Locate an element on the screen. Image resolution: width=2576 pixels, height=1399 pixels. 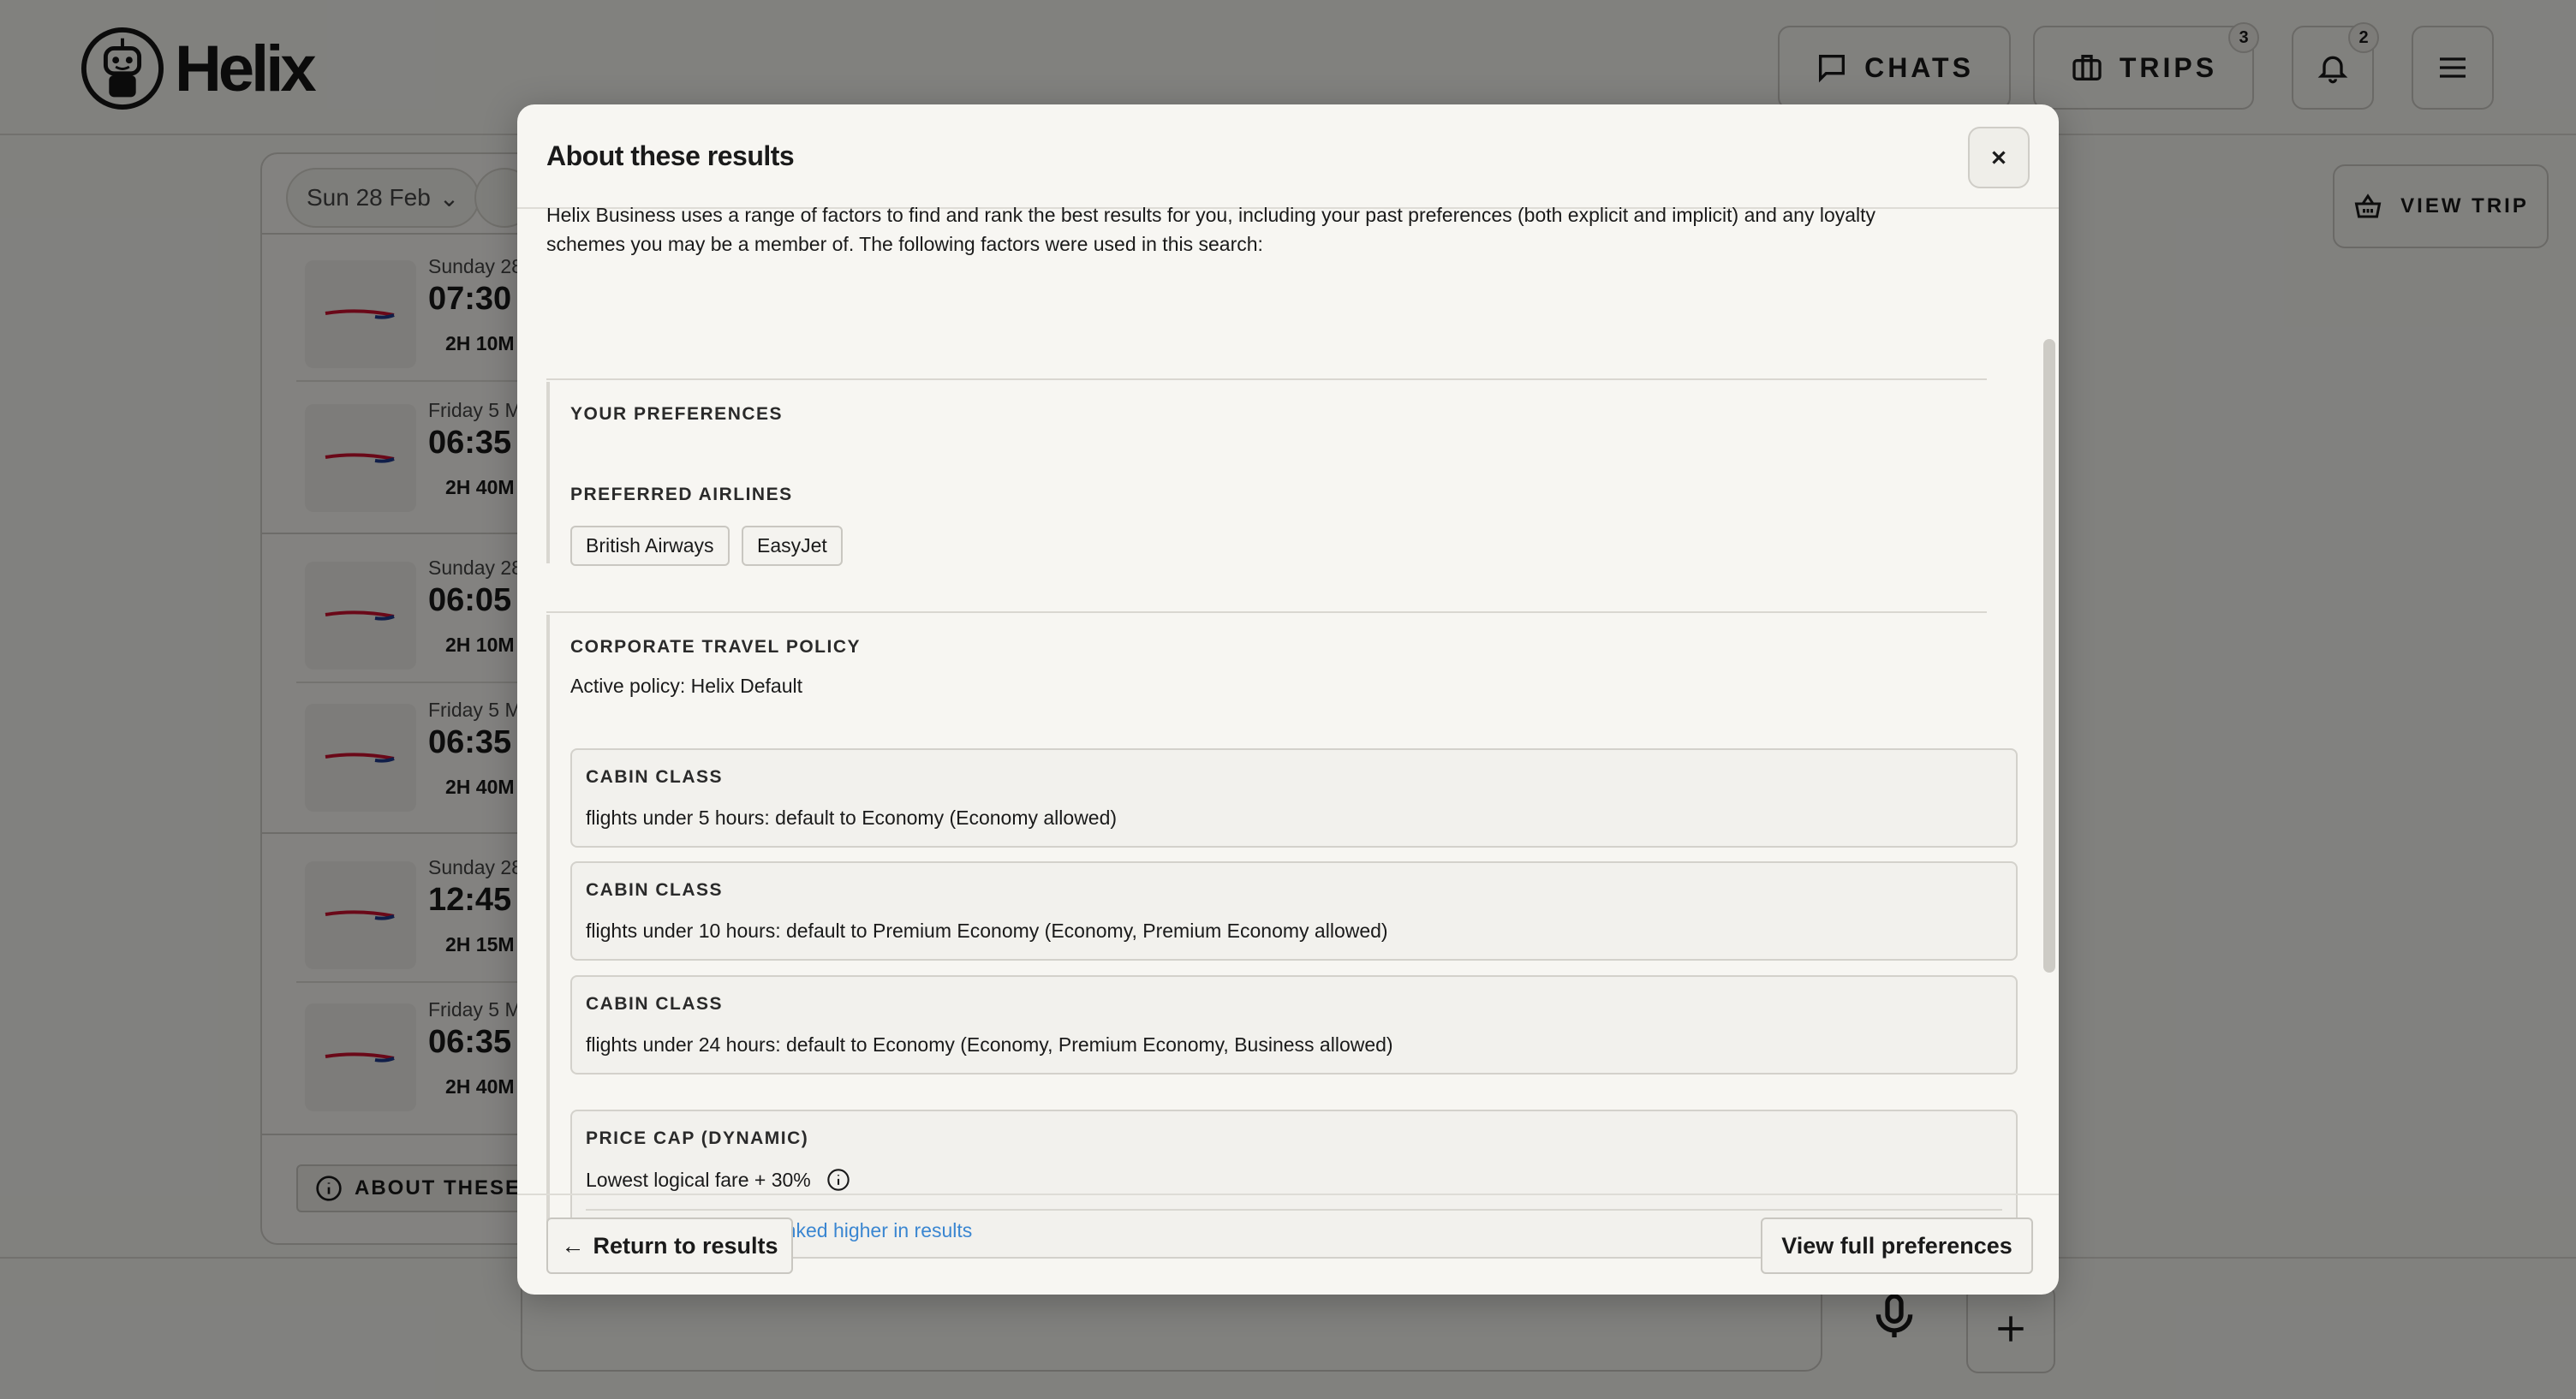
price-cap-label: PRICE CAP (DYNAMIC) is located at coordinates (697, 1138).